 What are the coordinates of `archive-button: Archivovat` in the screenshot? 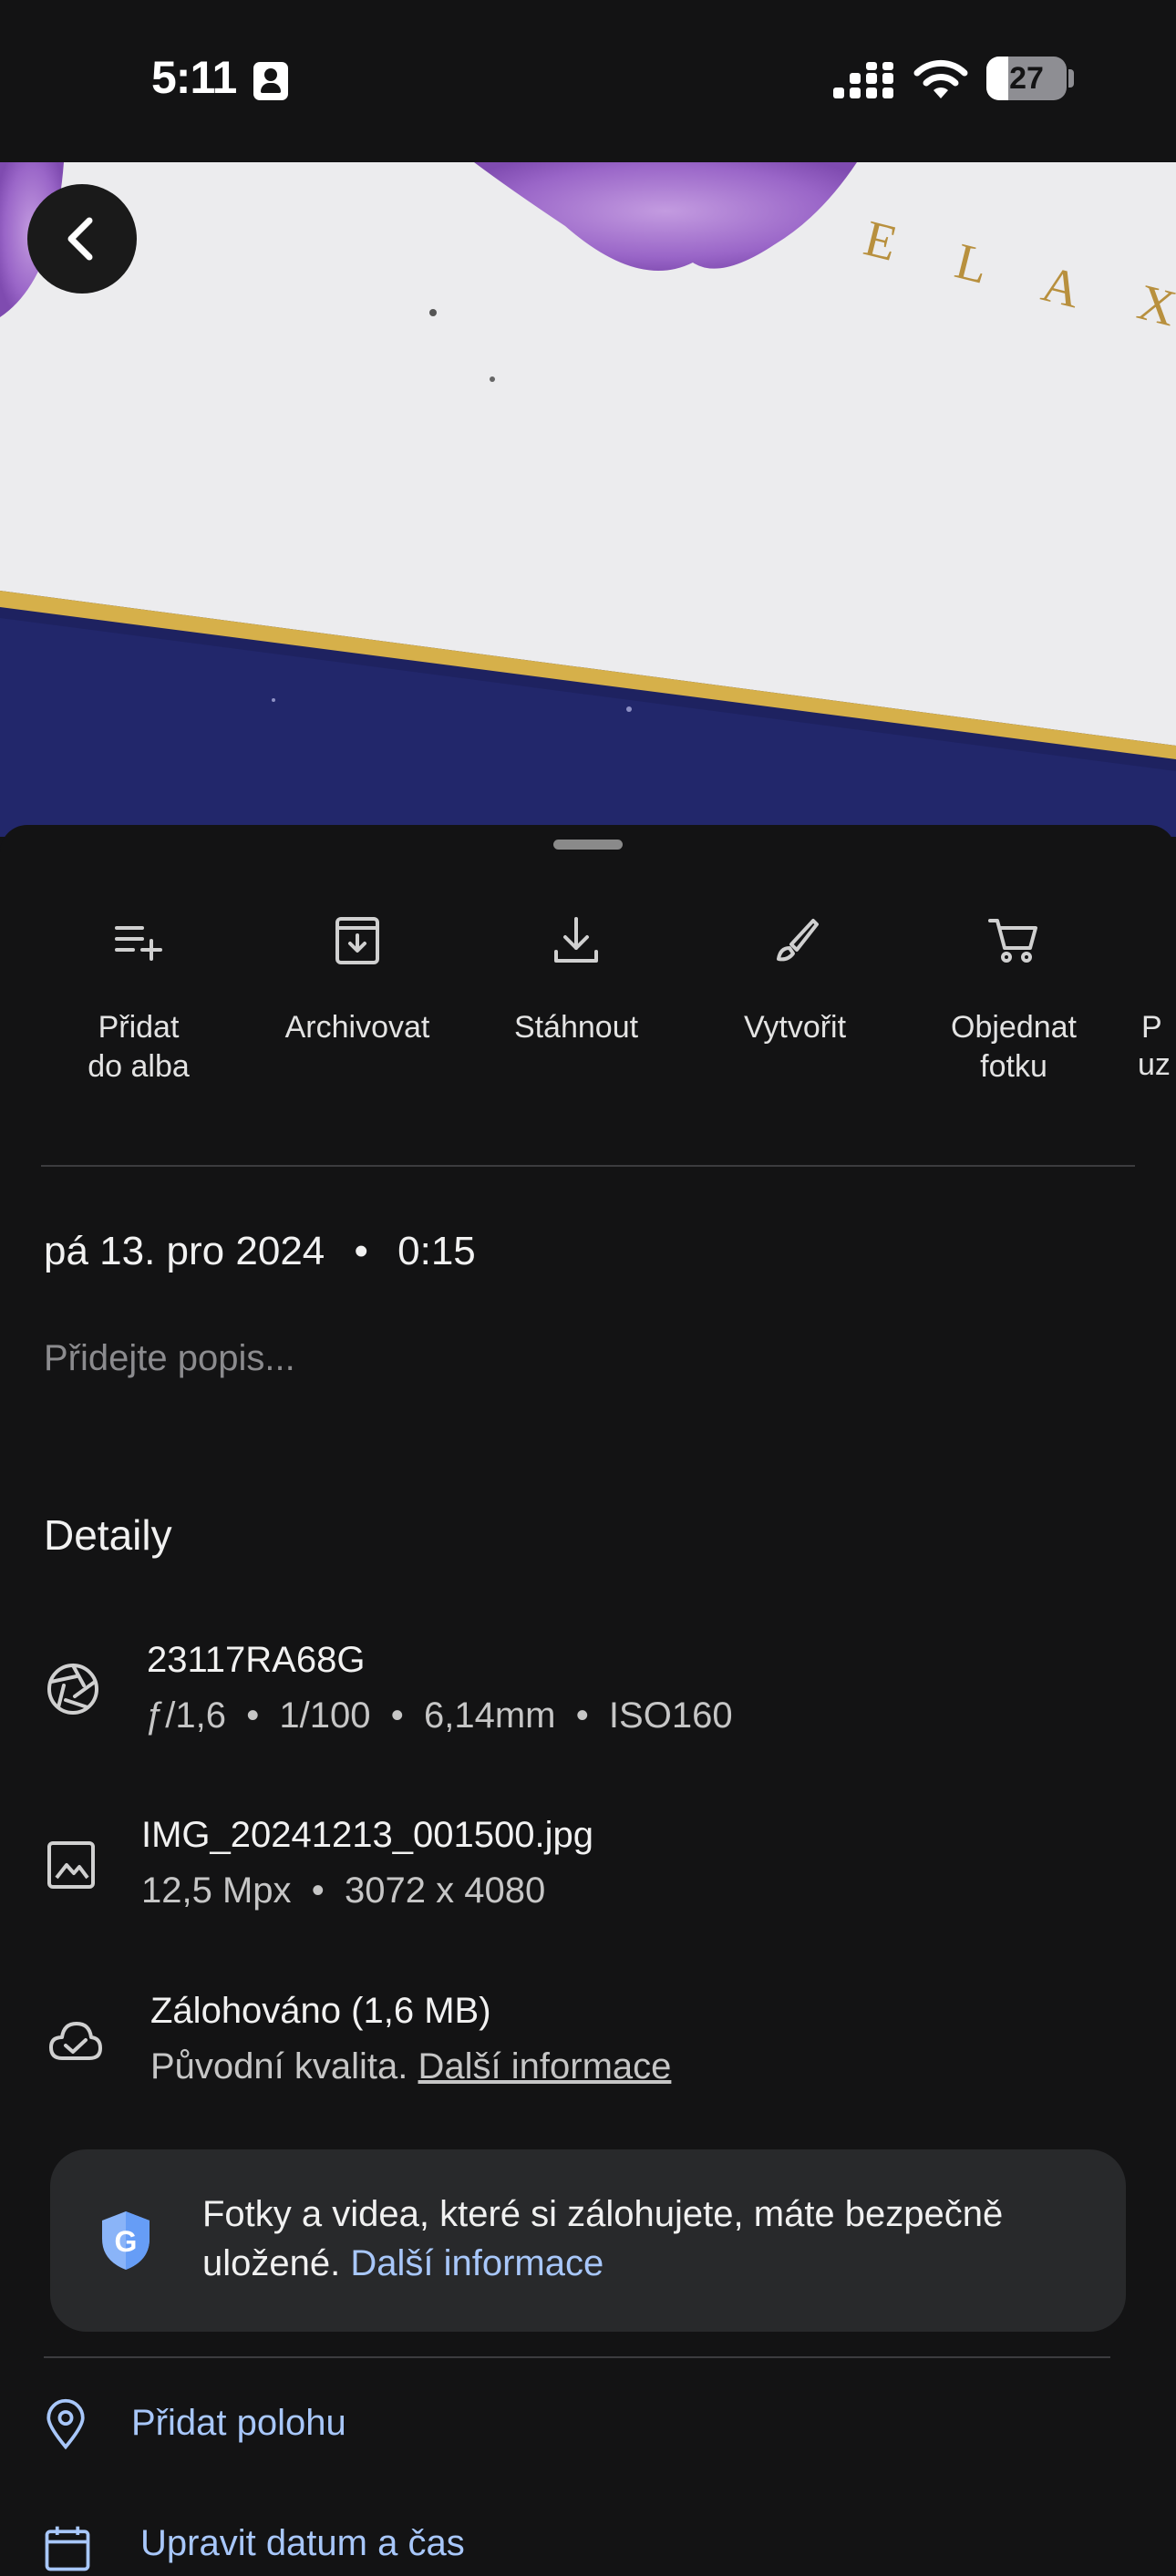 It's located at (357, 979).